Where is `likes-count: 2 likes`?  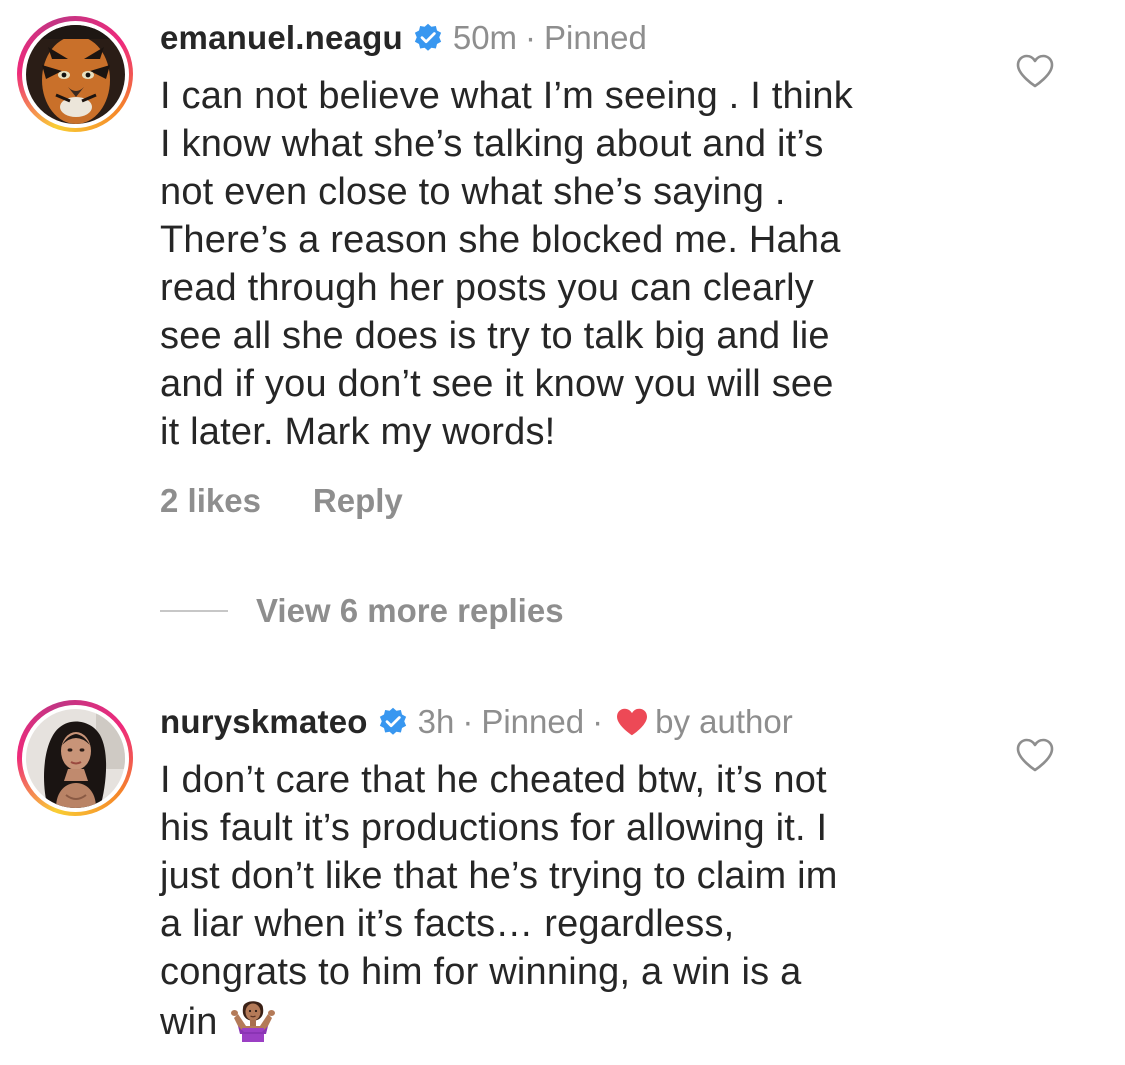
likes-count: 2 likes is located at coordinates (210, 501).